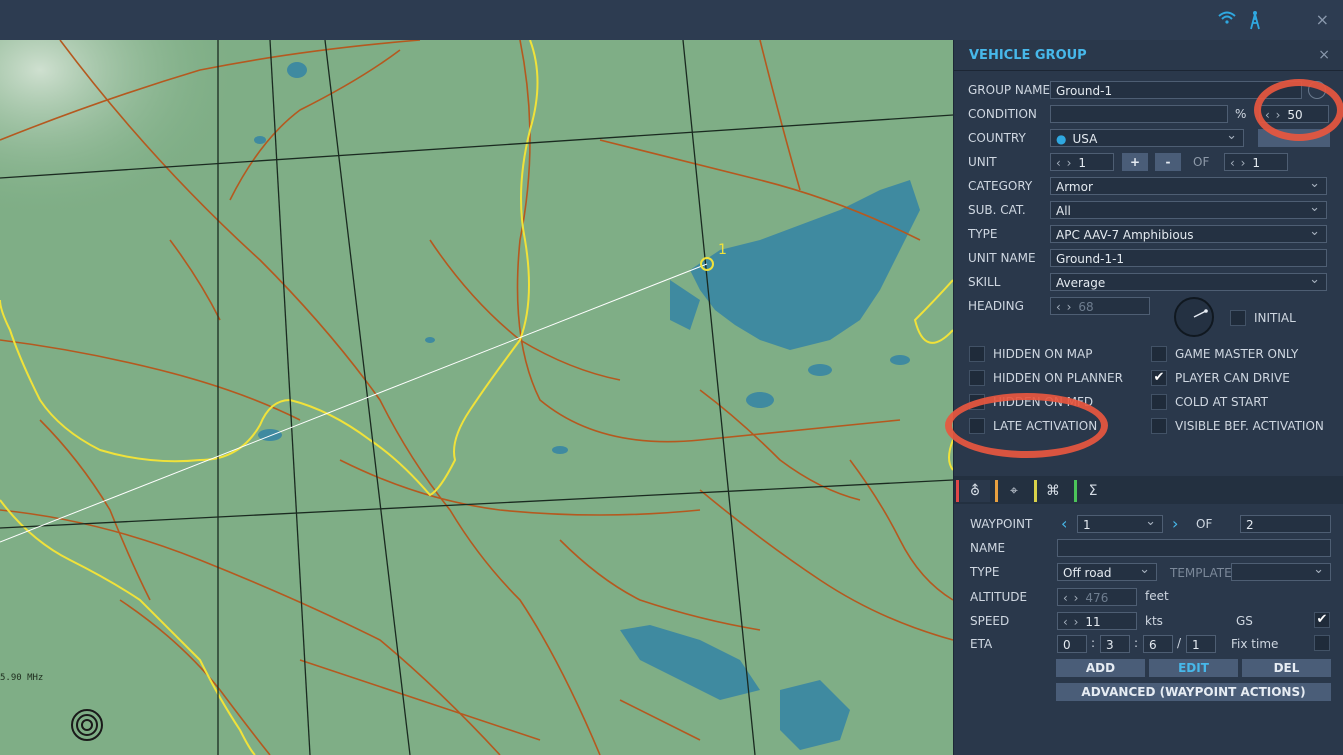 The width and height of the screenshot is (1343, 755). I want to click on panel-title: VEHICLE GROUP, so click(1028, 55).